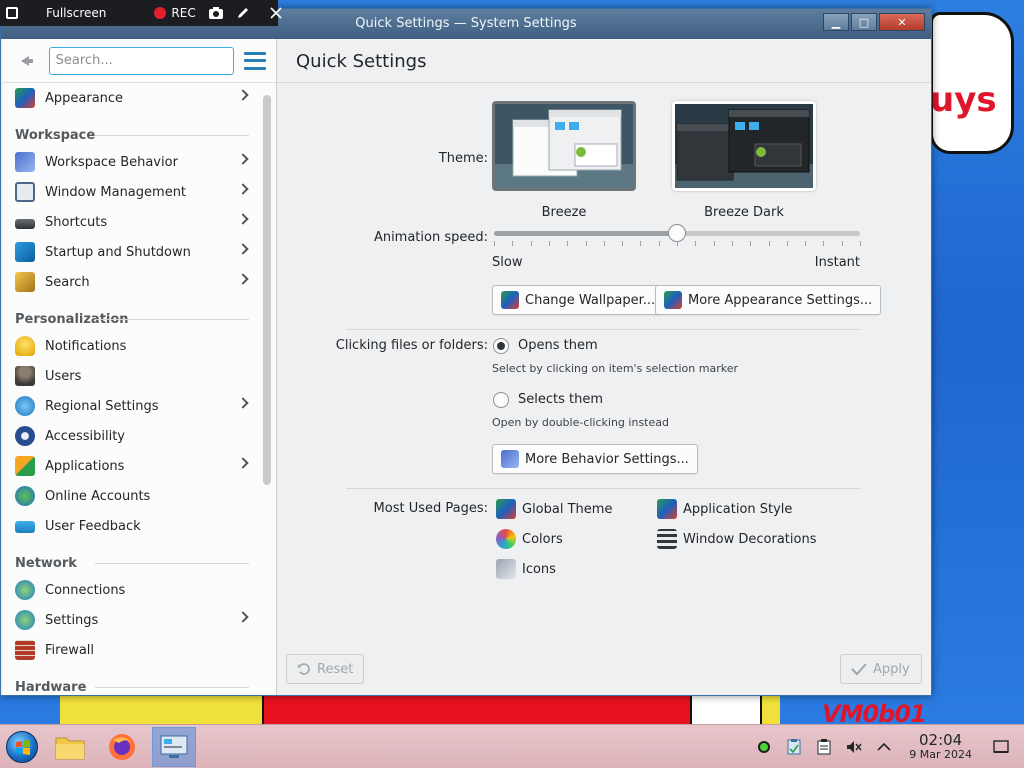  I want to click on sidebar-section-workspace: Workspace, so click(131, 130).